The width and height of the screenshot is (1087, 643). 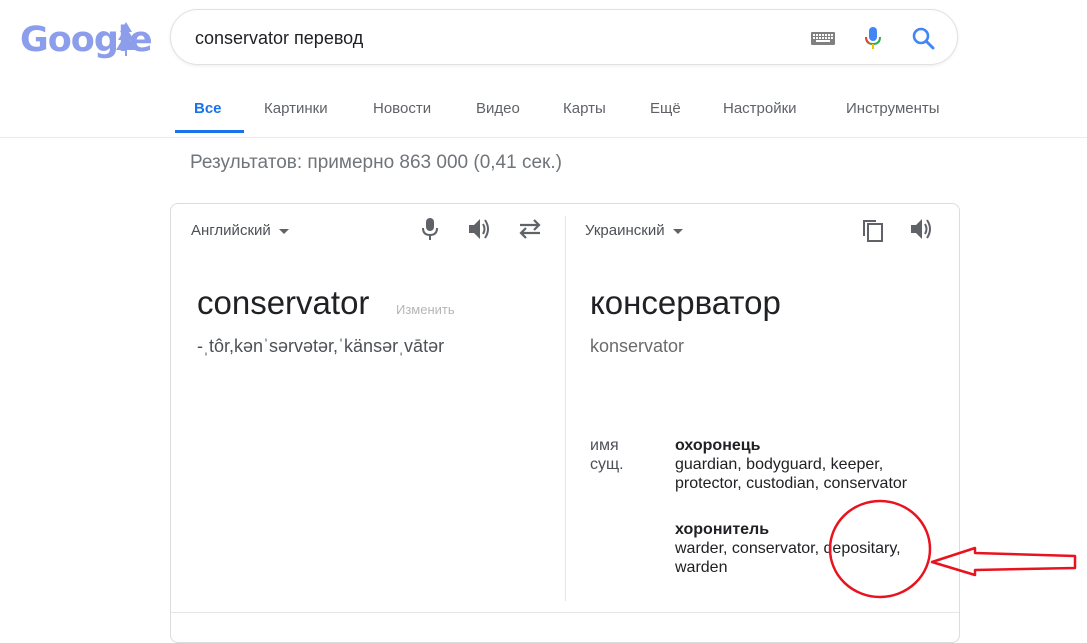 What do you see at coordinates (665, 108) in the screenshot?
I see `tab-more: Ещё` at bounding box center [665, 108].